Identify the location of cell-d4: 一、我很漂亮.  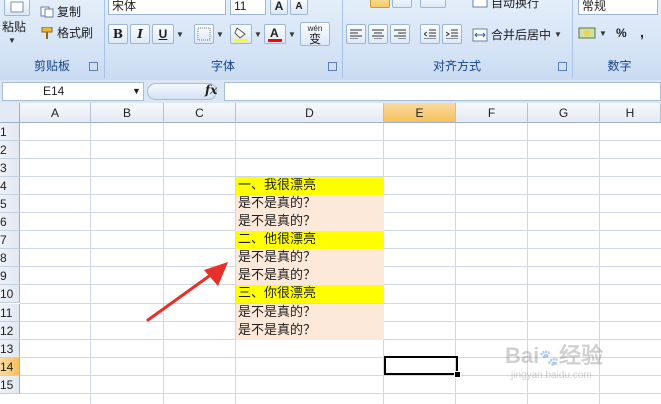
(310, 186).